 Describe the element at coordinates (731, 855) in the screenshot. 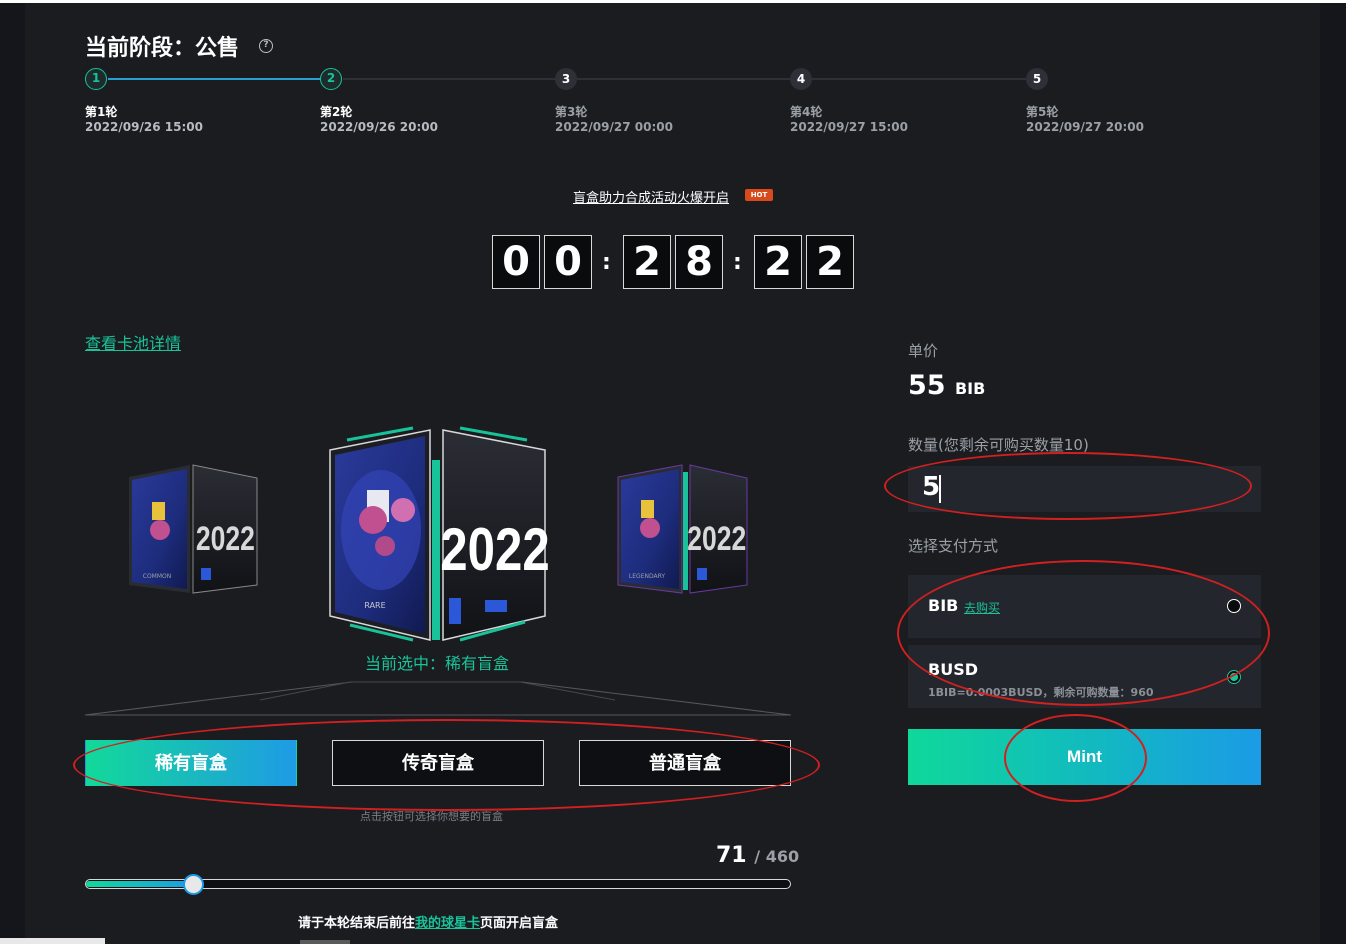

I see `sold-count-value: 71` at that location.